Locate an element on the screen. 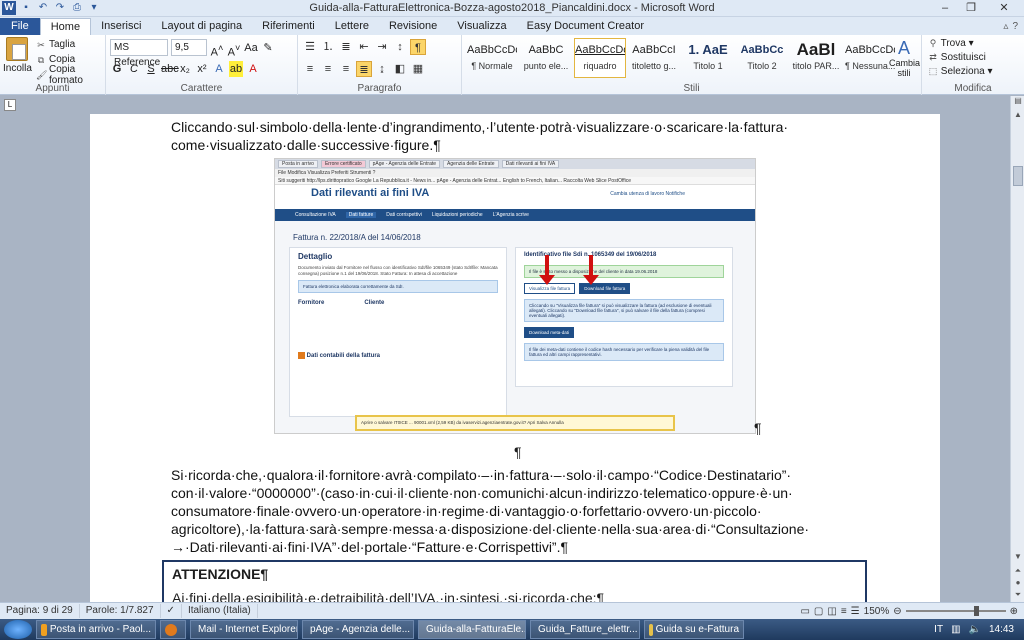 The image size is (1024, 640). font-size-select: 9,5 is located at coordinates (189, 47).